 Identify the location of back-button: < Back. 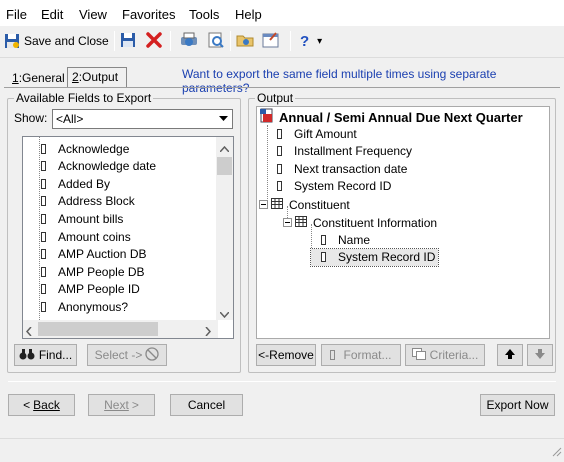
(41, 405).